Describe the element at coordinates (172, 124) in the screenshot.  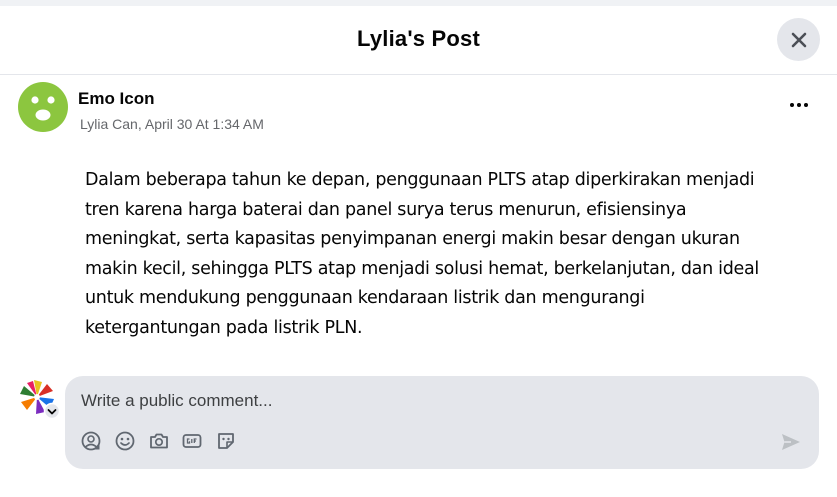
I see `post-meta: Lylia Can, April 30 At 1:34 AM` at that location.